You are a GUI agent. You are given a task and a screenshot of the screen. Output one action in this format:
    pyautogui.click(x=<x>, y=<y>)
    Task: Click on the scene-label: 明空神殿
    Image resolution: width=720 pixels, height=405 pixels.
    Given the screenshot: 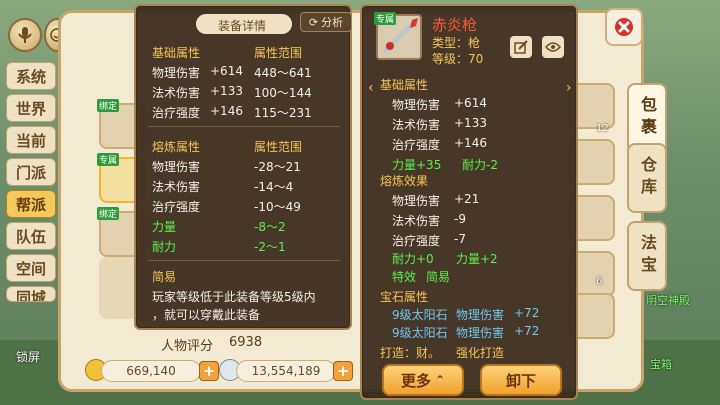 What is the action you would take?
    pyautogui.click(x=668, y=300)
    